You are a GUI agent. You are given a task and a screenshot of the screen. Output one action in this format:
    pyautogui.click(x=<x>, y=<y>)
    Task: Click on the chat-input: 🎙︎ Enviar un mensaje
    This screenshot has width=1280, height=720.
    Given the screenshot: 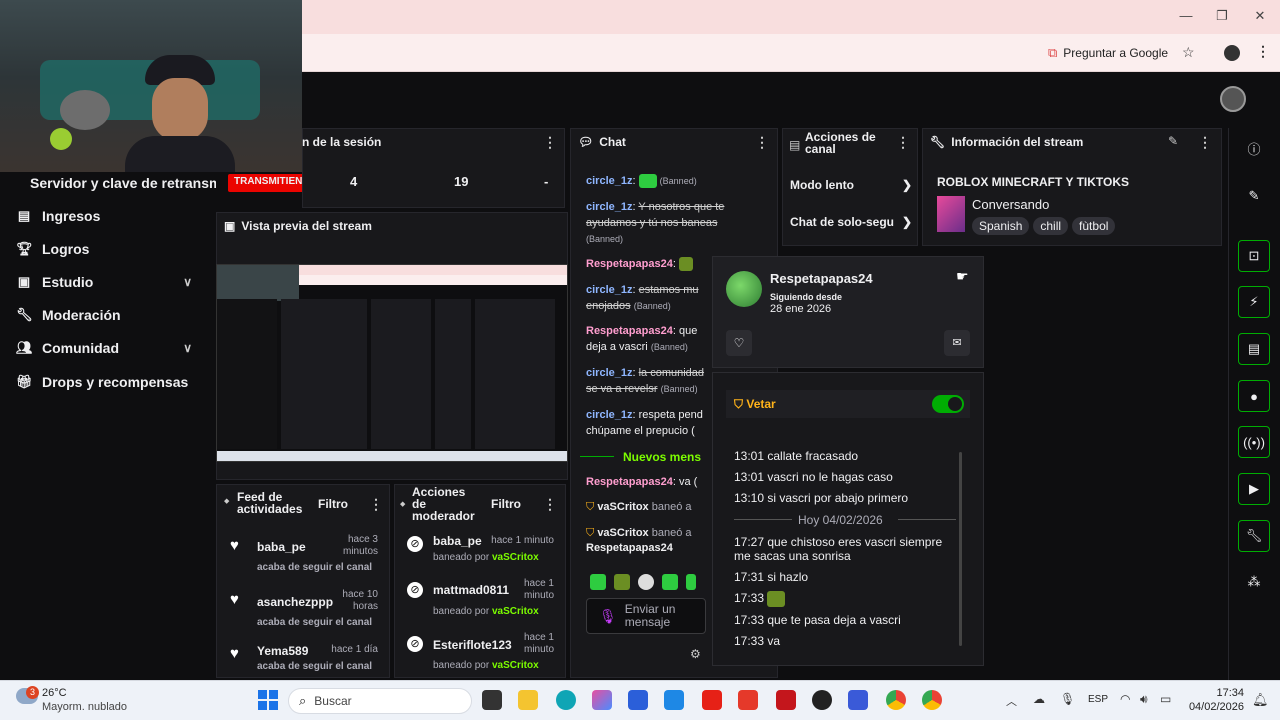 What is the action you would take?
    pyautogui.click(x=646, y=616)
    